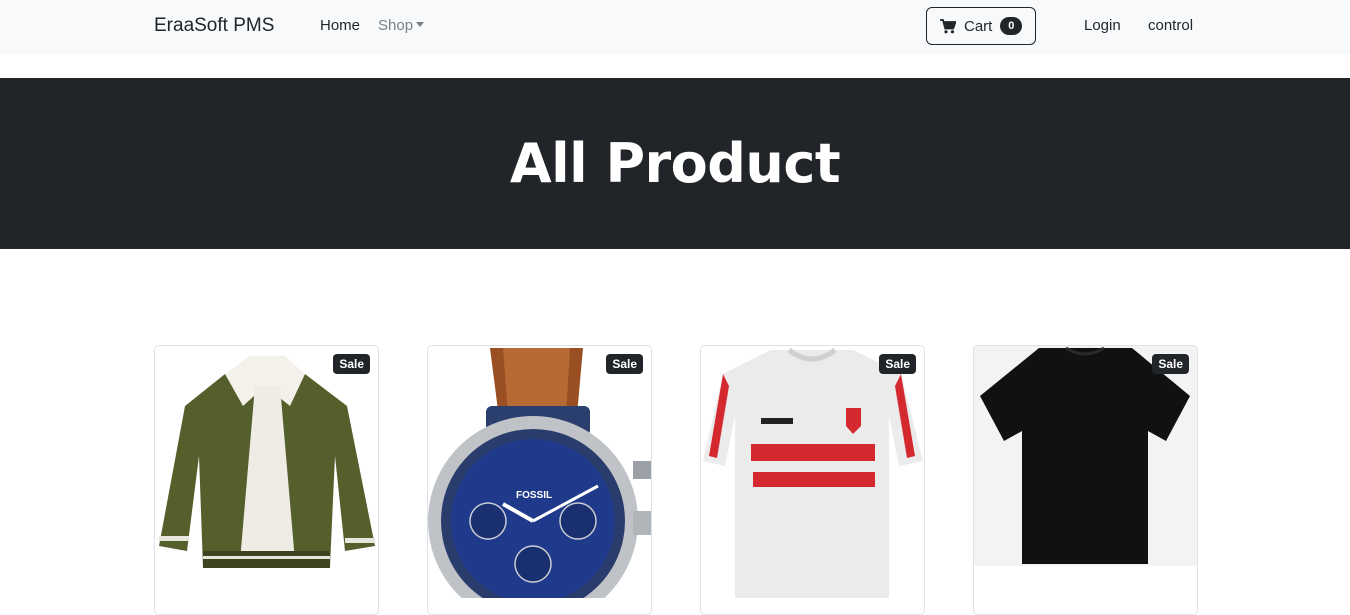 This screenshot has height=615, width=1350. Describe the element at coordinates (214, 26) in the screenshot. I see `brand-link: EraaSoft PMS` at that location.